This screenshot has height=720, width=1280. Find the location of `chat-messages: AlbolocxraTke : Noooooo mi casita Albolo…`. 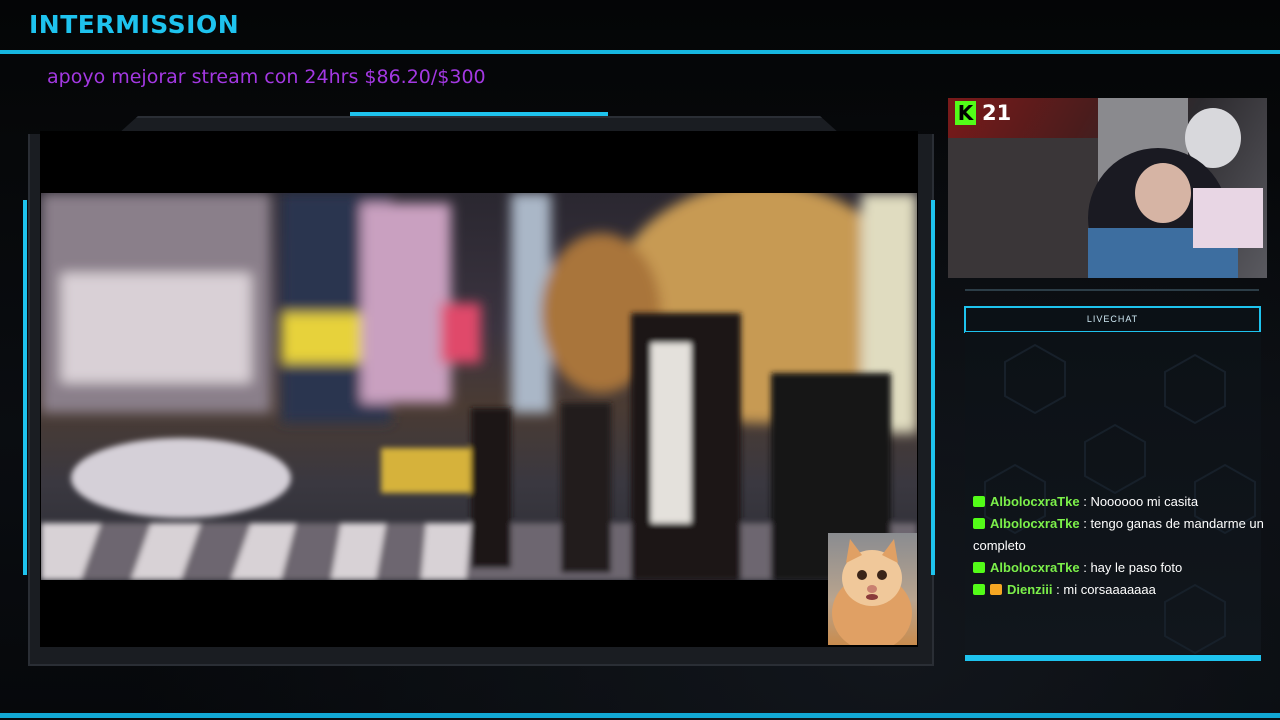

chat-messages: AlbolocxraTke : Noooooo mi casita Albolo… is located at coordinates (1120, 546).